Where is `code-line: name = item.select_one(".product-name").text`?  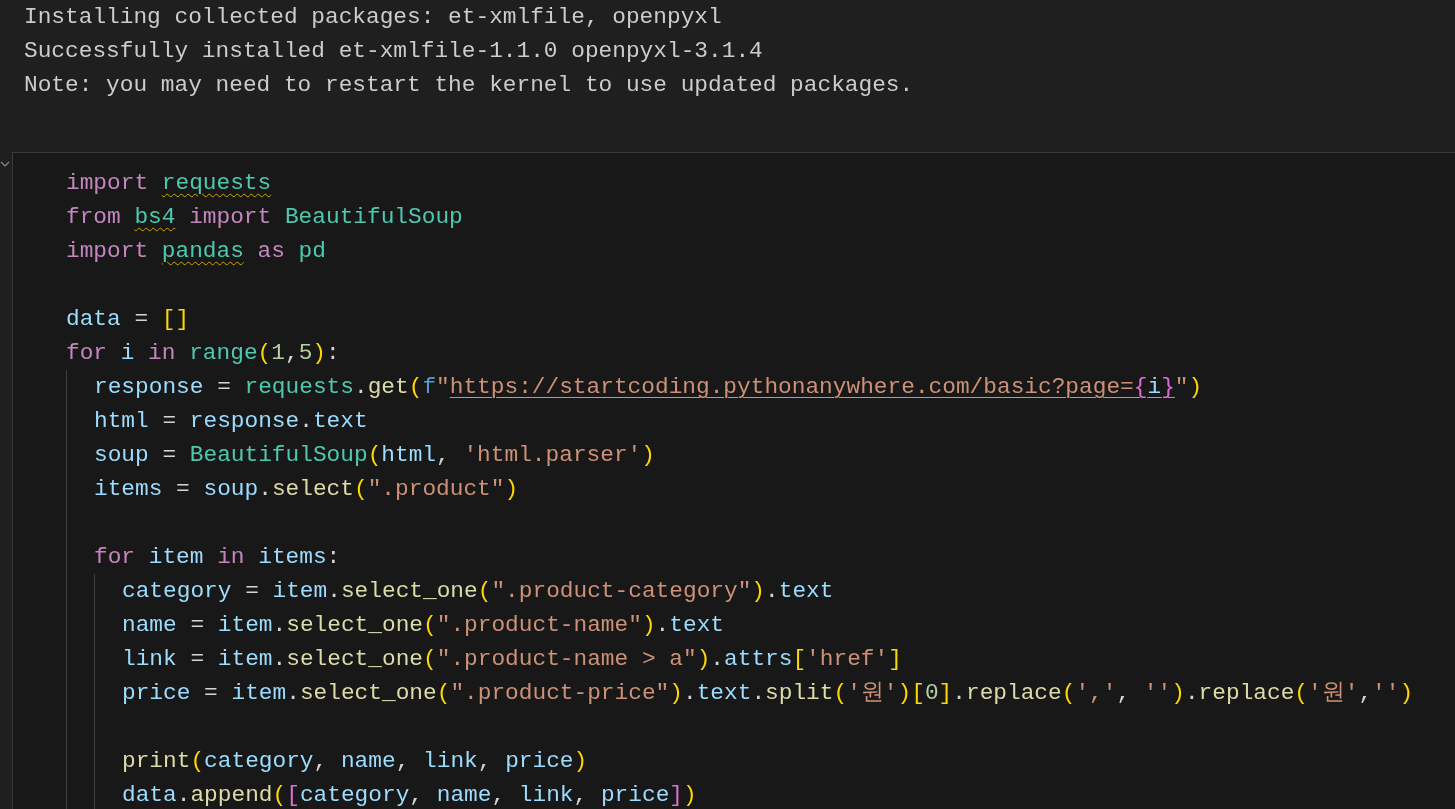
code-line: name = item.select_one(".product-name").text is located at coordinates (423, 625).